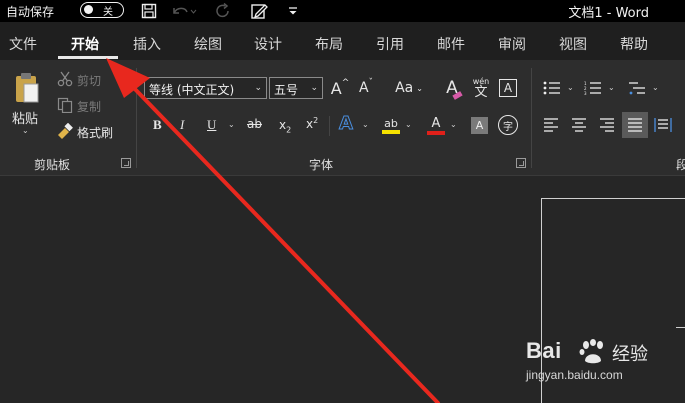 The height and width of the screenshot is (403, 685). I want to click on tab-help: 帮助, so click(634, 44).